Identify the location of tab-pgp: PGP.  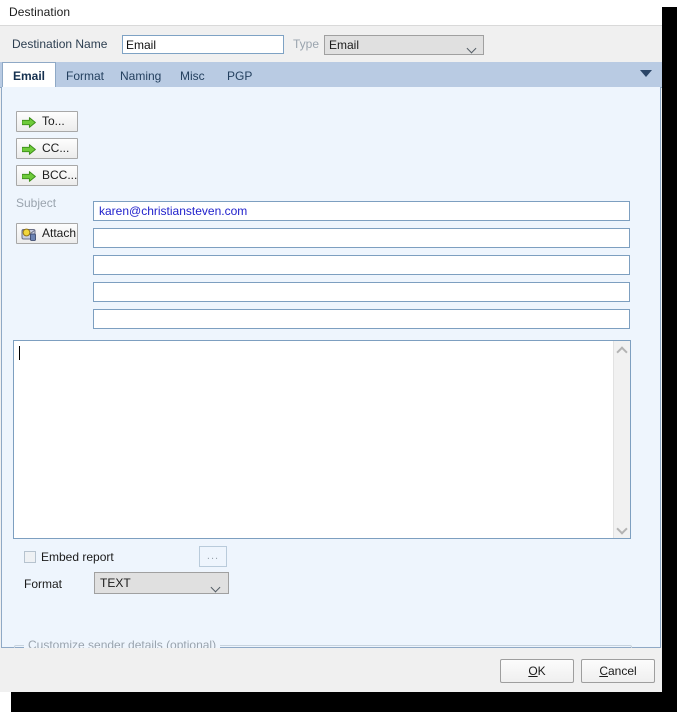
(239, 76).